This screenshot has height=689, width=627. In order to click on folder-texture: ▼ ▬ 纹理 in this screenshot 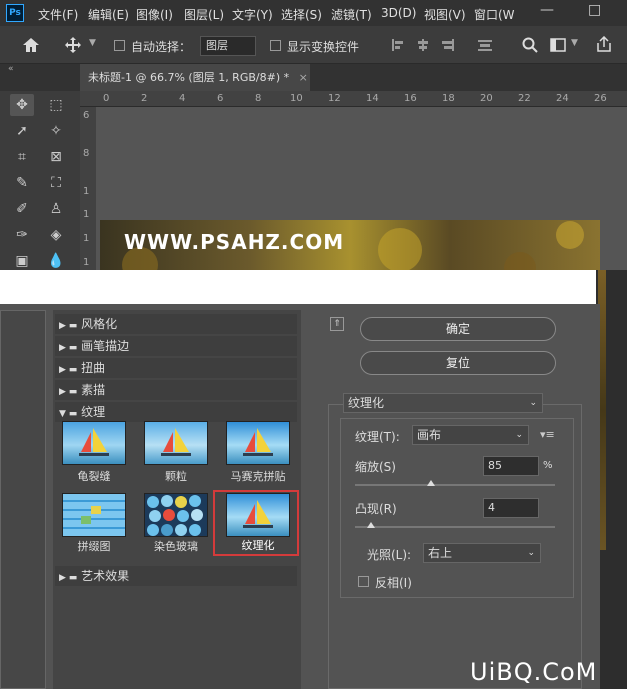, I will do `click(176, 412)`.